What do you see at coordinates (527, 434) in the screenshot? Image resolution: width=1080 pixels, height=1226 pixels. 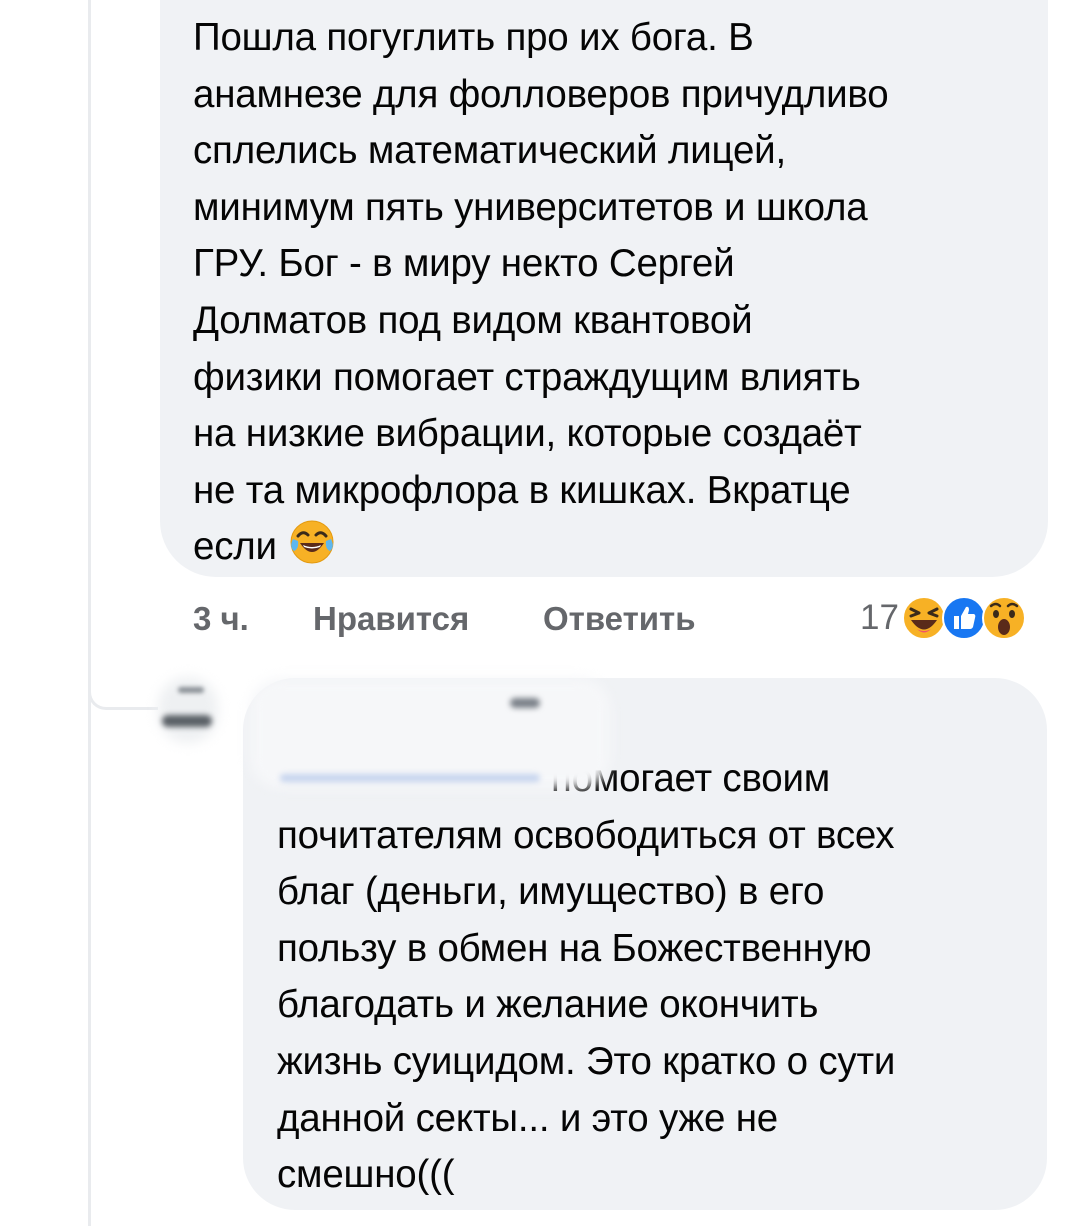 I see `comment-text-line: на низкие вибрации, которые создаёт` at bounding box center [527, 434].